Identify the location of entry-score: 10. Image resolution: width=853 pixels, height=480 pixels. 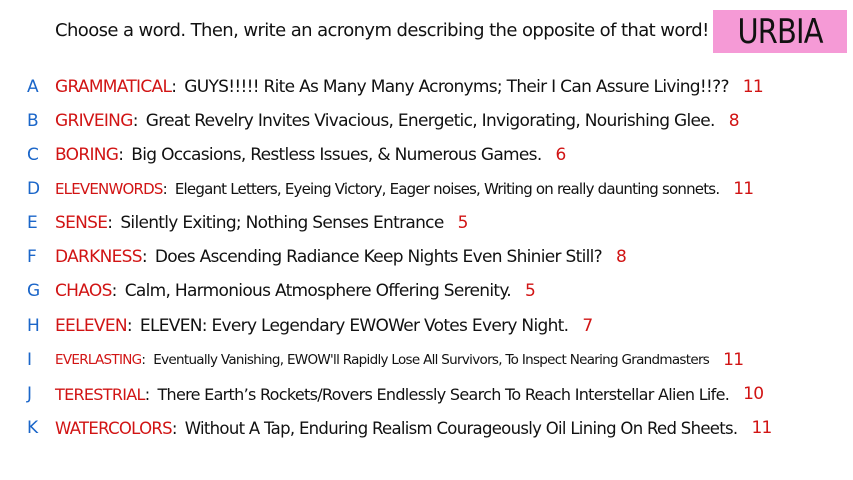
(753, 394).